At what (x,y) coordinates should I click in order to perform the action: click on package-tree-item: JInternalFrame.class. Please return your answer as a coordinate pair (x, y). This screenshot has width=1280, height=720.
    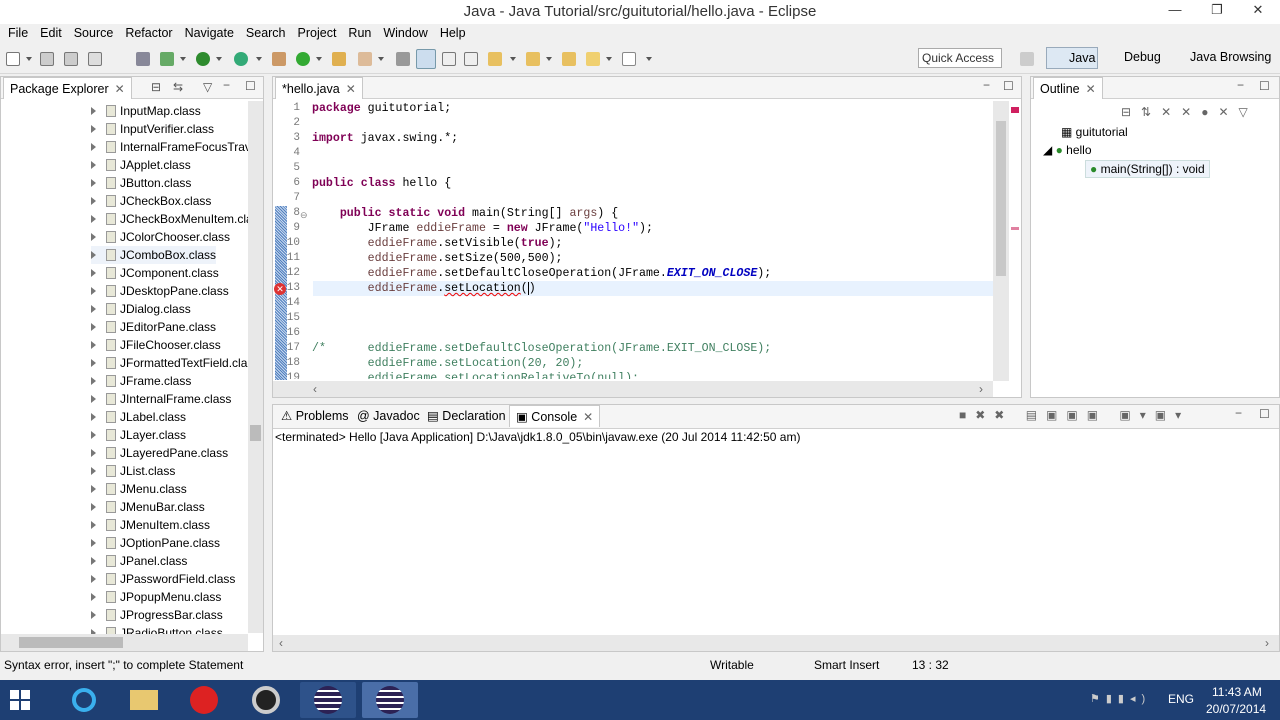
    Looking at the image, I should click on (161, 399).